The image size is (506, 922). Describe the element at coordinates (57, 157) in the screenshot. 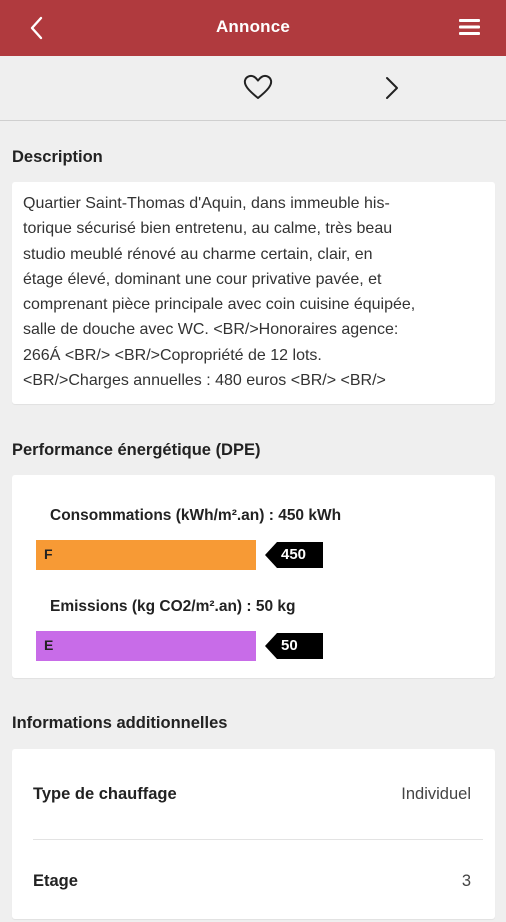

I see `description-heading: Description` at that location.